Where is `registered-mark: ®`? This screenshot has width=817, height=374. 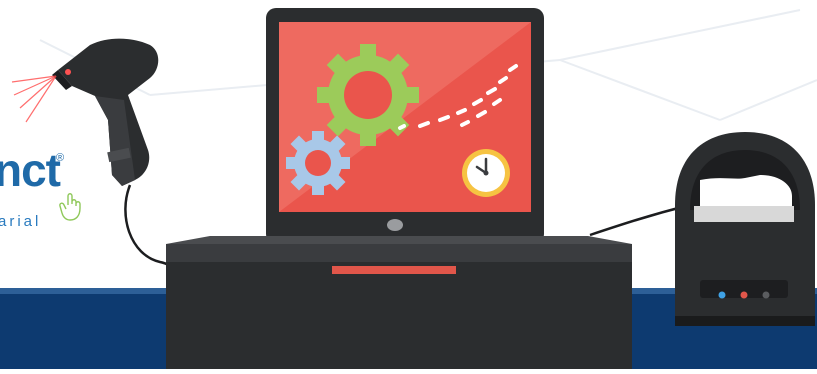 registered-mark: ® is located at coordinates (60, 158).